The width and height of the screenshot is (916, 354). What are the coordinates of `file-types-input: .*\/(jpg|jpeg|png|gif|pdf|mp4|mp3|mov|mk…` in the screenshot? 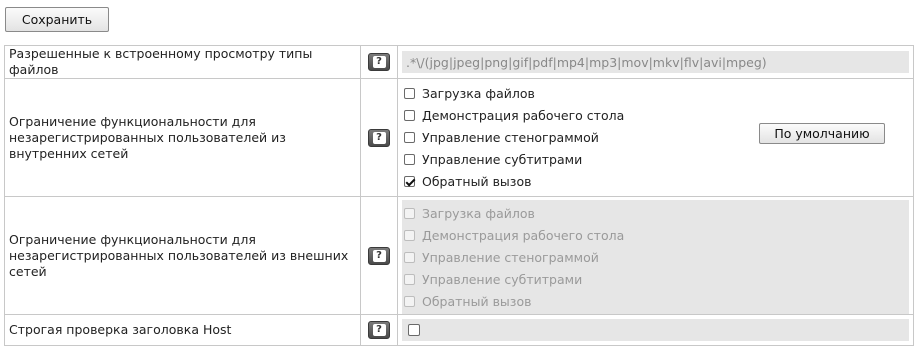 It's located at (655, 62).